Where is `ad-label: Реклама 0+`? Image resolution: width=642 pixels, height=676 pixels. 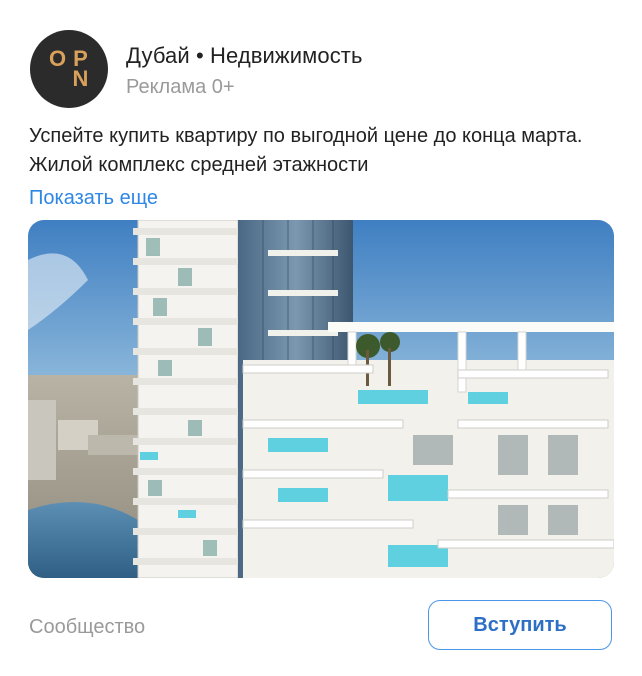 ad-label: Реклама 0+ is located at coordinates (180, 87).